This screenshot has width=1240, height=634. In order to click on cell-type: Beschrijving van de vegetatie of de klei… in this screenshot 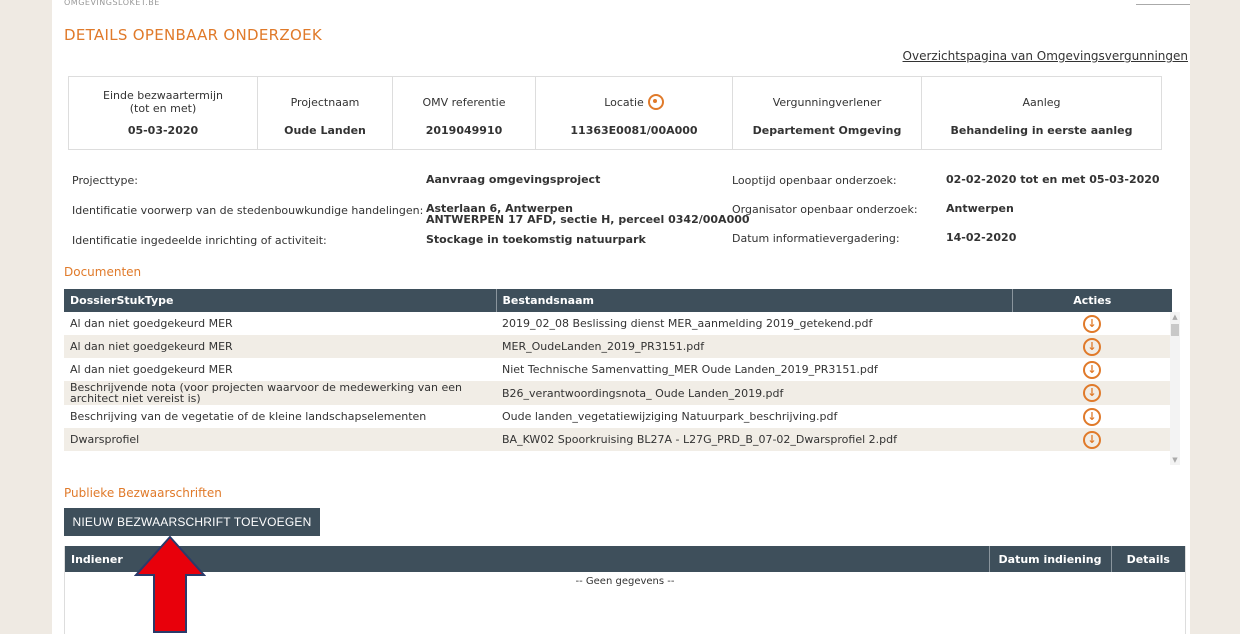, I will do `click(248, 416)`.